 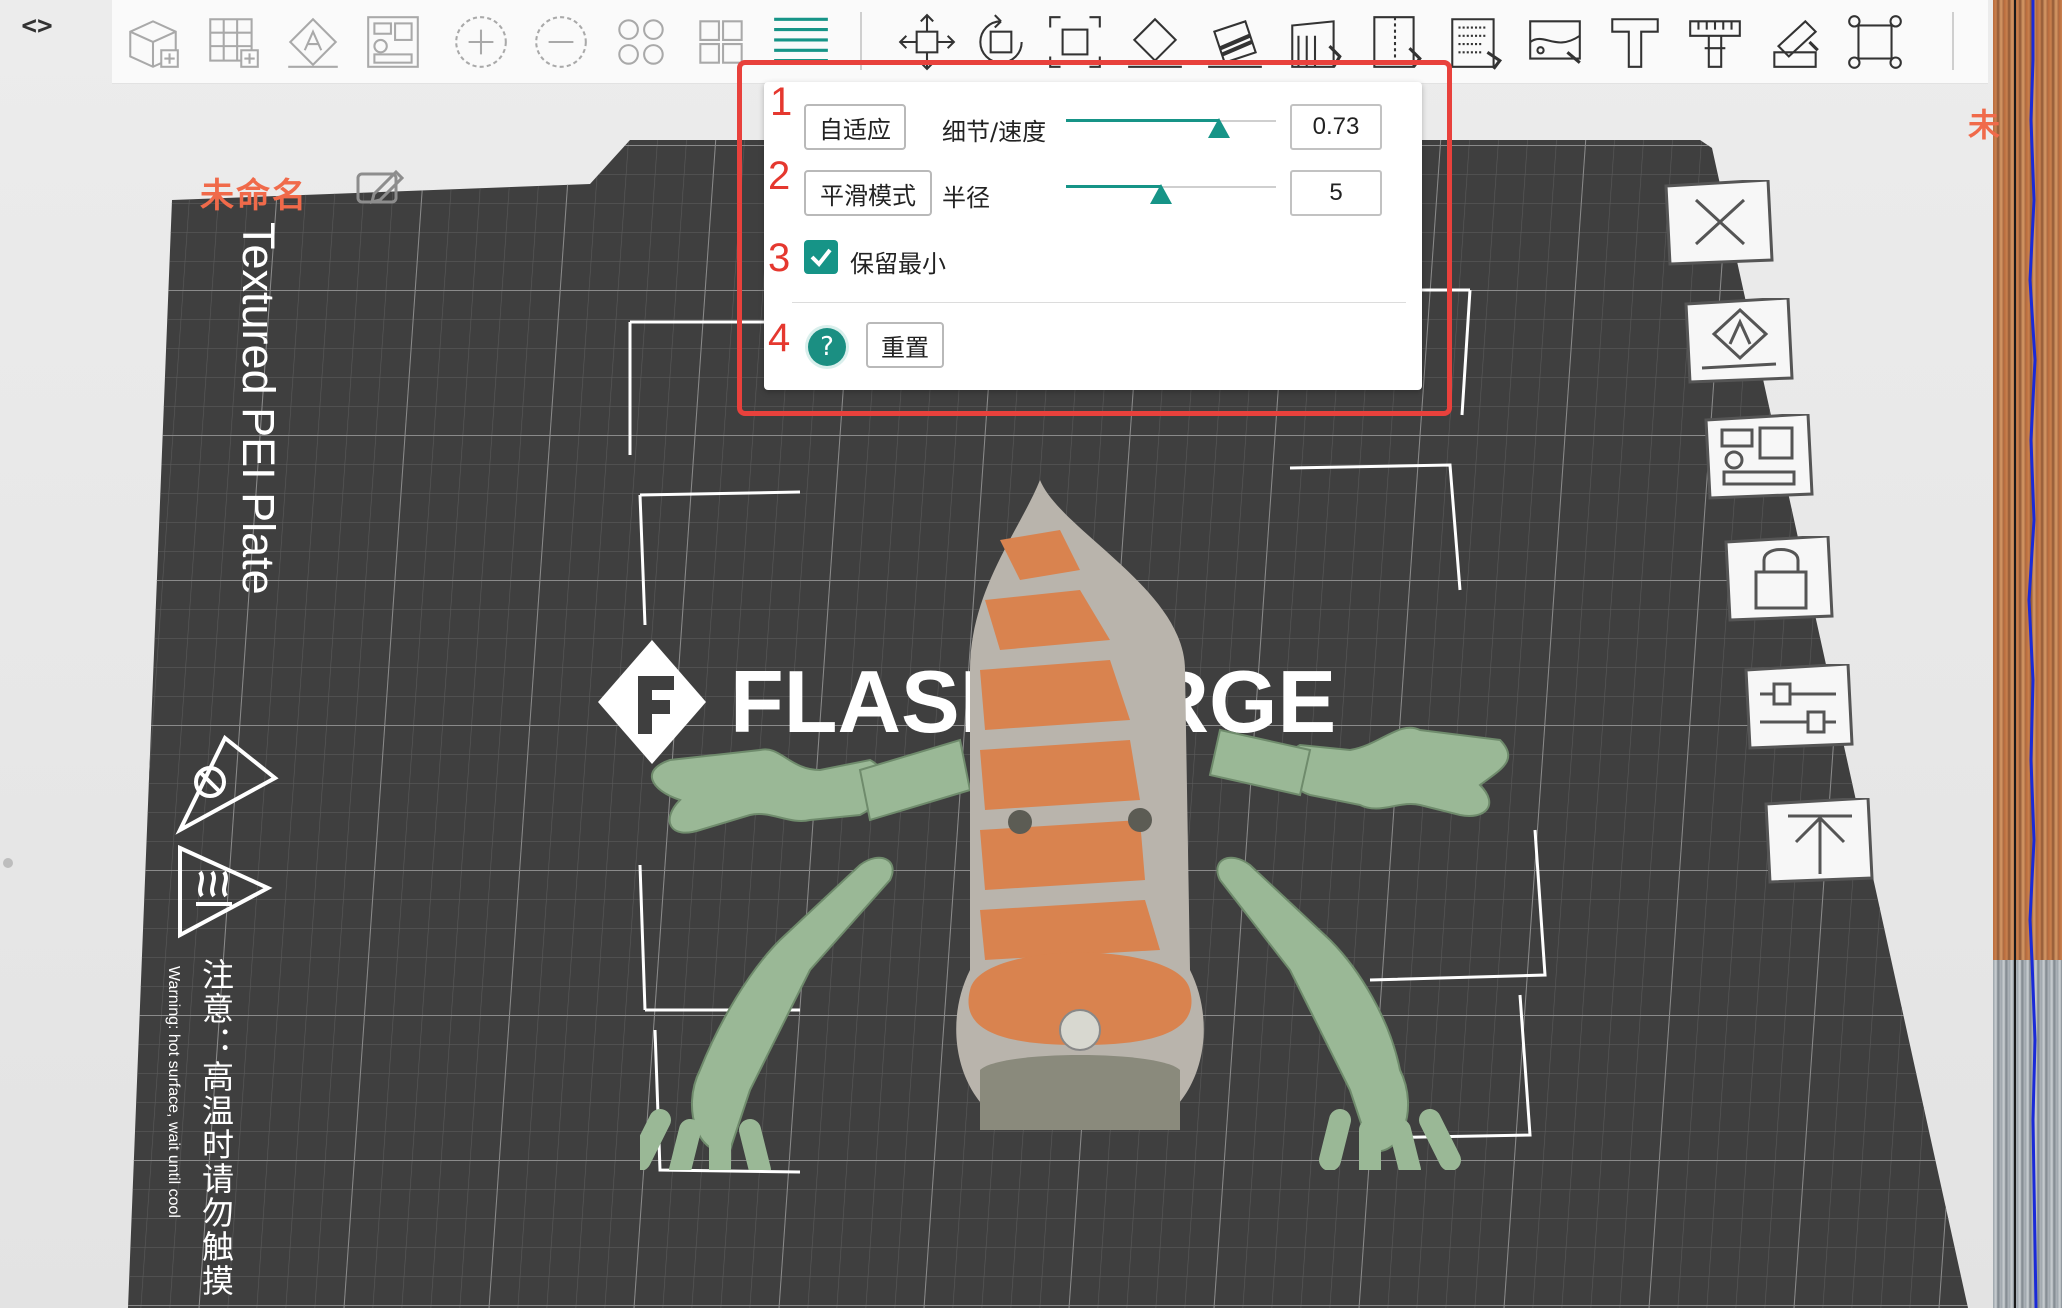 I want to click on keep-min-label: 保留最小, so click(x=898, y=264).